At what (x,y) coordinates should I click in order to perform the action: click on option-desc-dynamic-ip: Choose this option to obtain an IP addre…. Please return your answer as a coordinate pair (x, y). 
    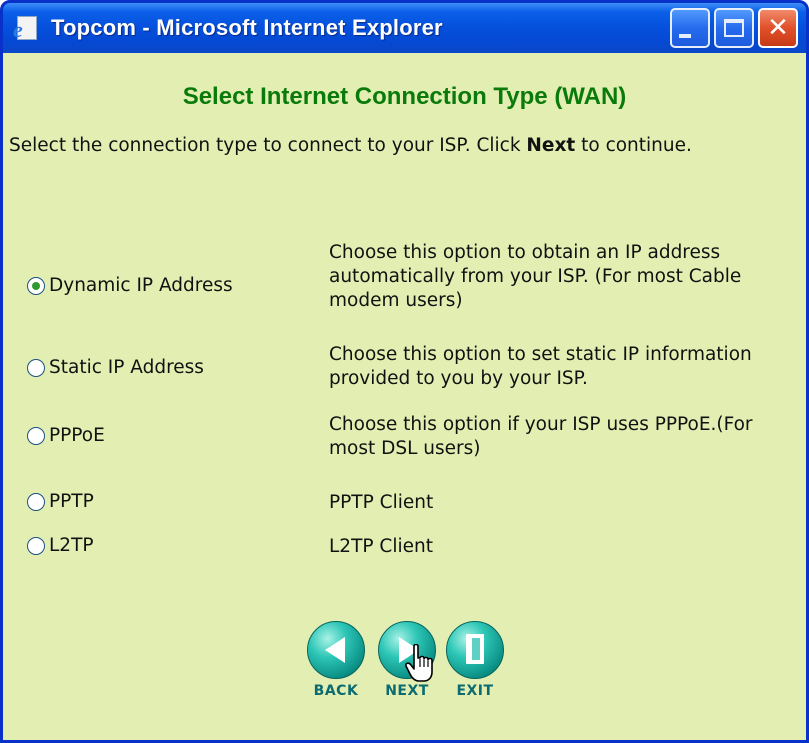
    Looking at the image, I should click on (535, 276).